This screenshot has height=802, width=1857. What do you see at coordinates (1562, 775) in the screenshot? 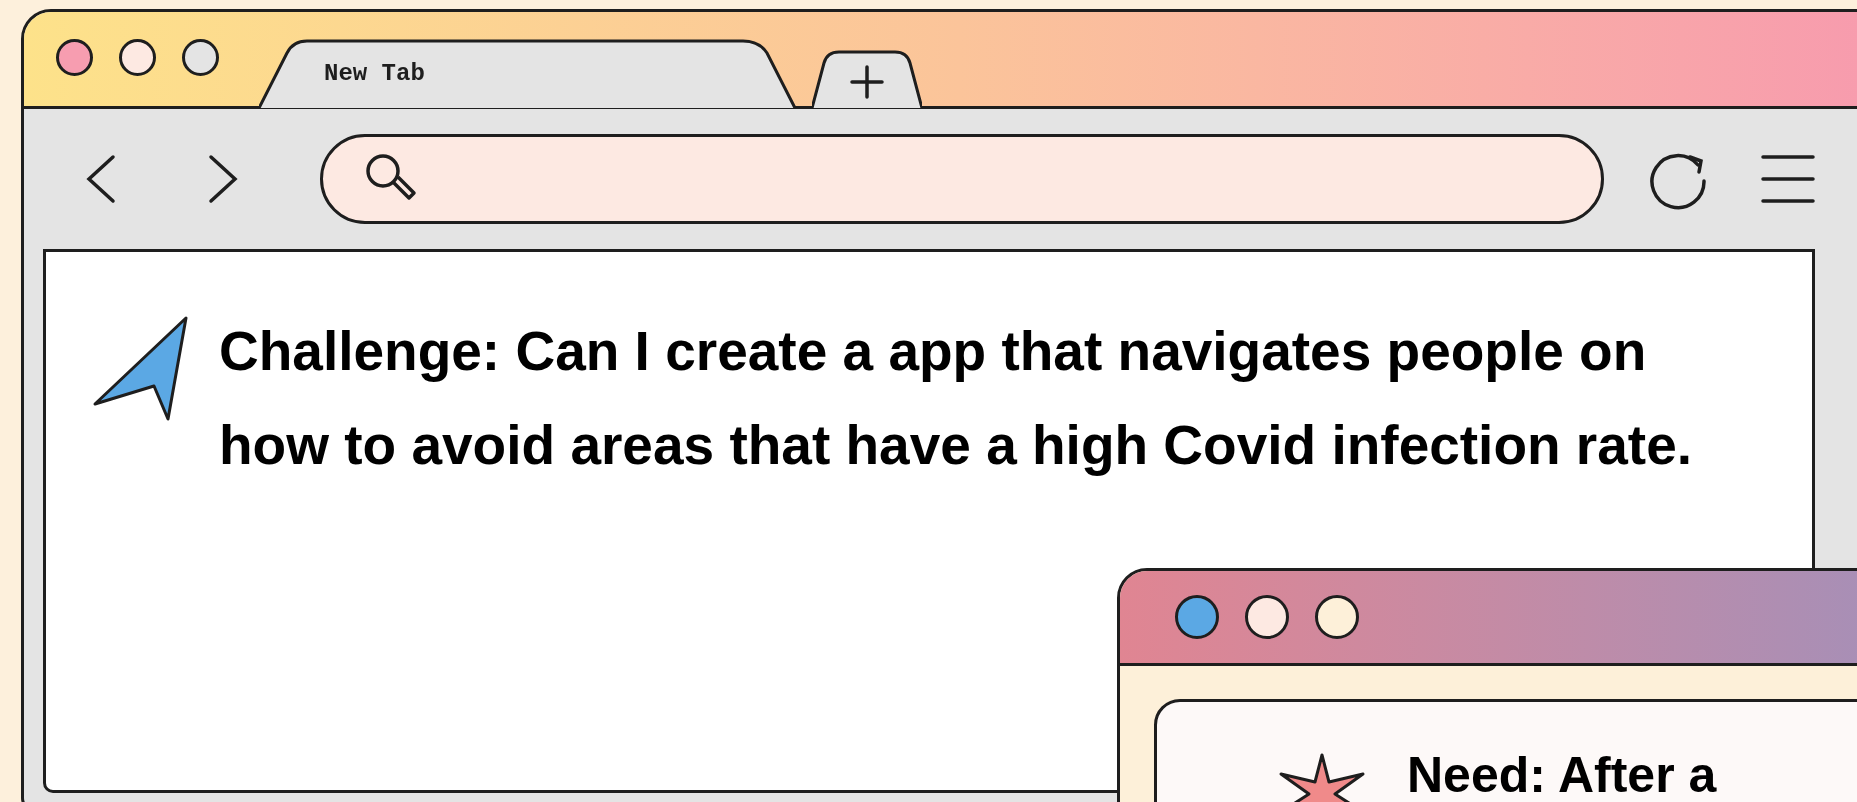
I see `need-heading: Need: After a` at bounding box center [1562, 775].